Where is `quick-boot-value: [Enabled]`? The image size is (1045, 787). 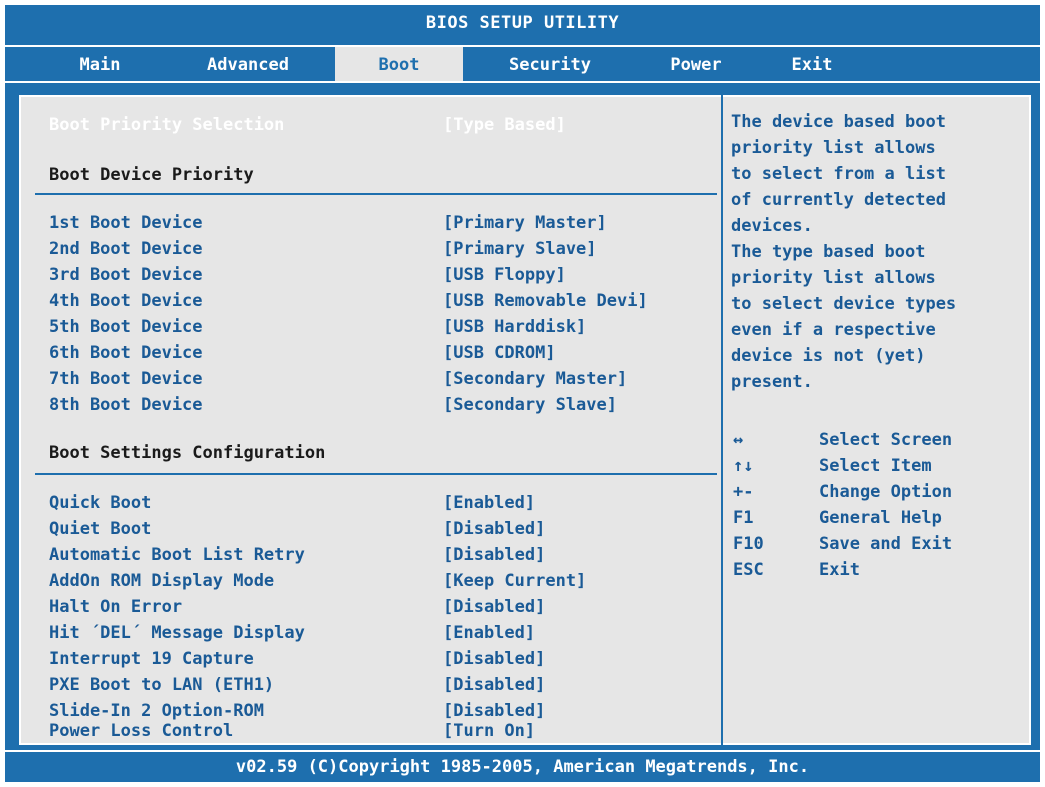
quick-boot-value: [Enabled] is located at coordinates (489, 503).